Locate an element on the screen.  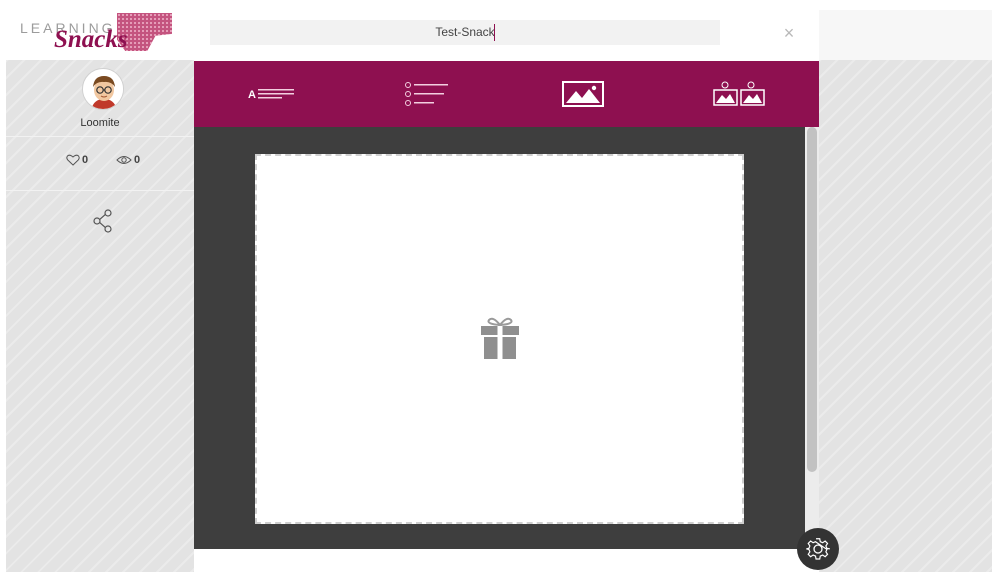
logo: LEARNING Snacks is located at coordinates (100, 35).